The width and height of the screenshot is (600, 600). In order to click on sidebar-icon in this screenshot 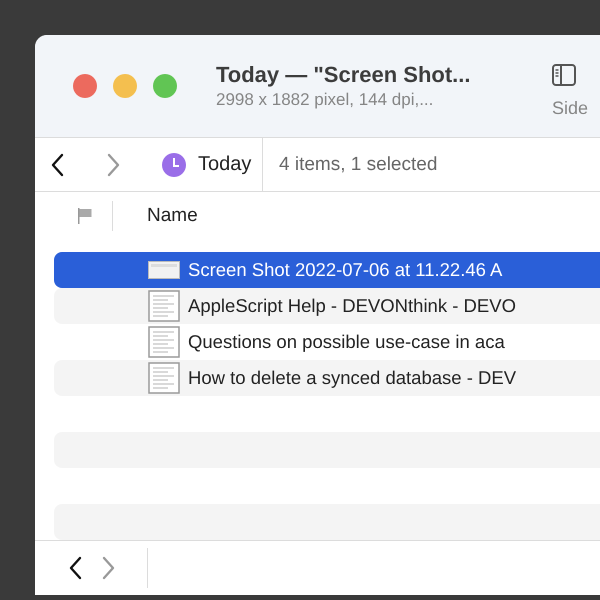, I will do `click(564, 75)`.